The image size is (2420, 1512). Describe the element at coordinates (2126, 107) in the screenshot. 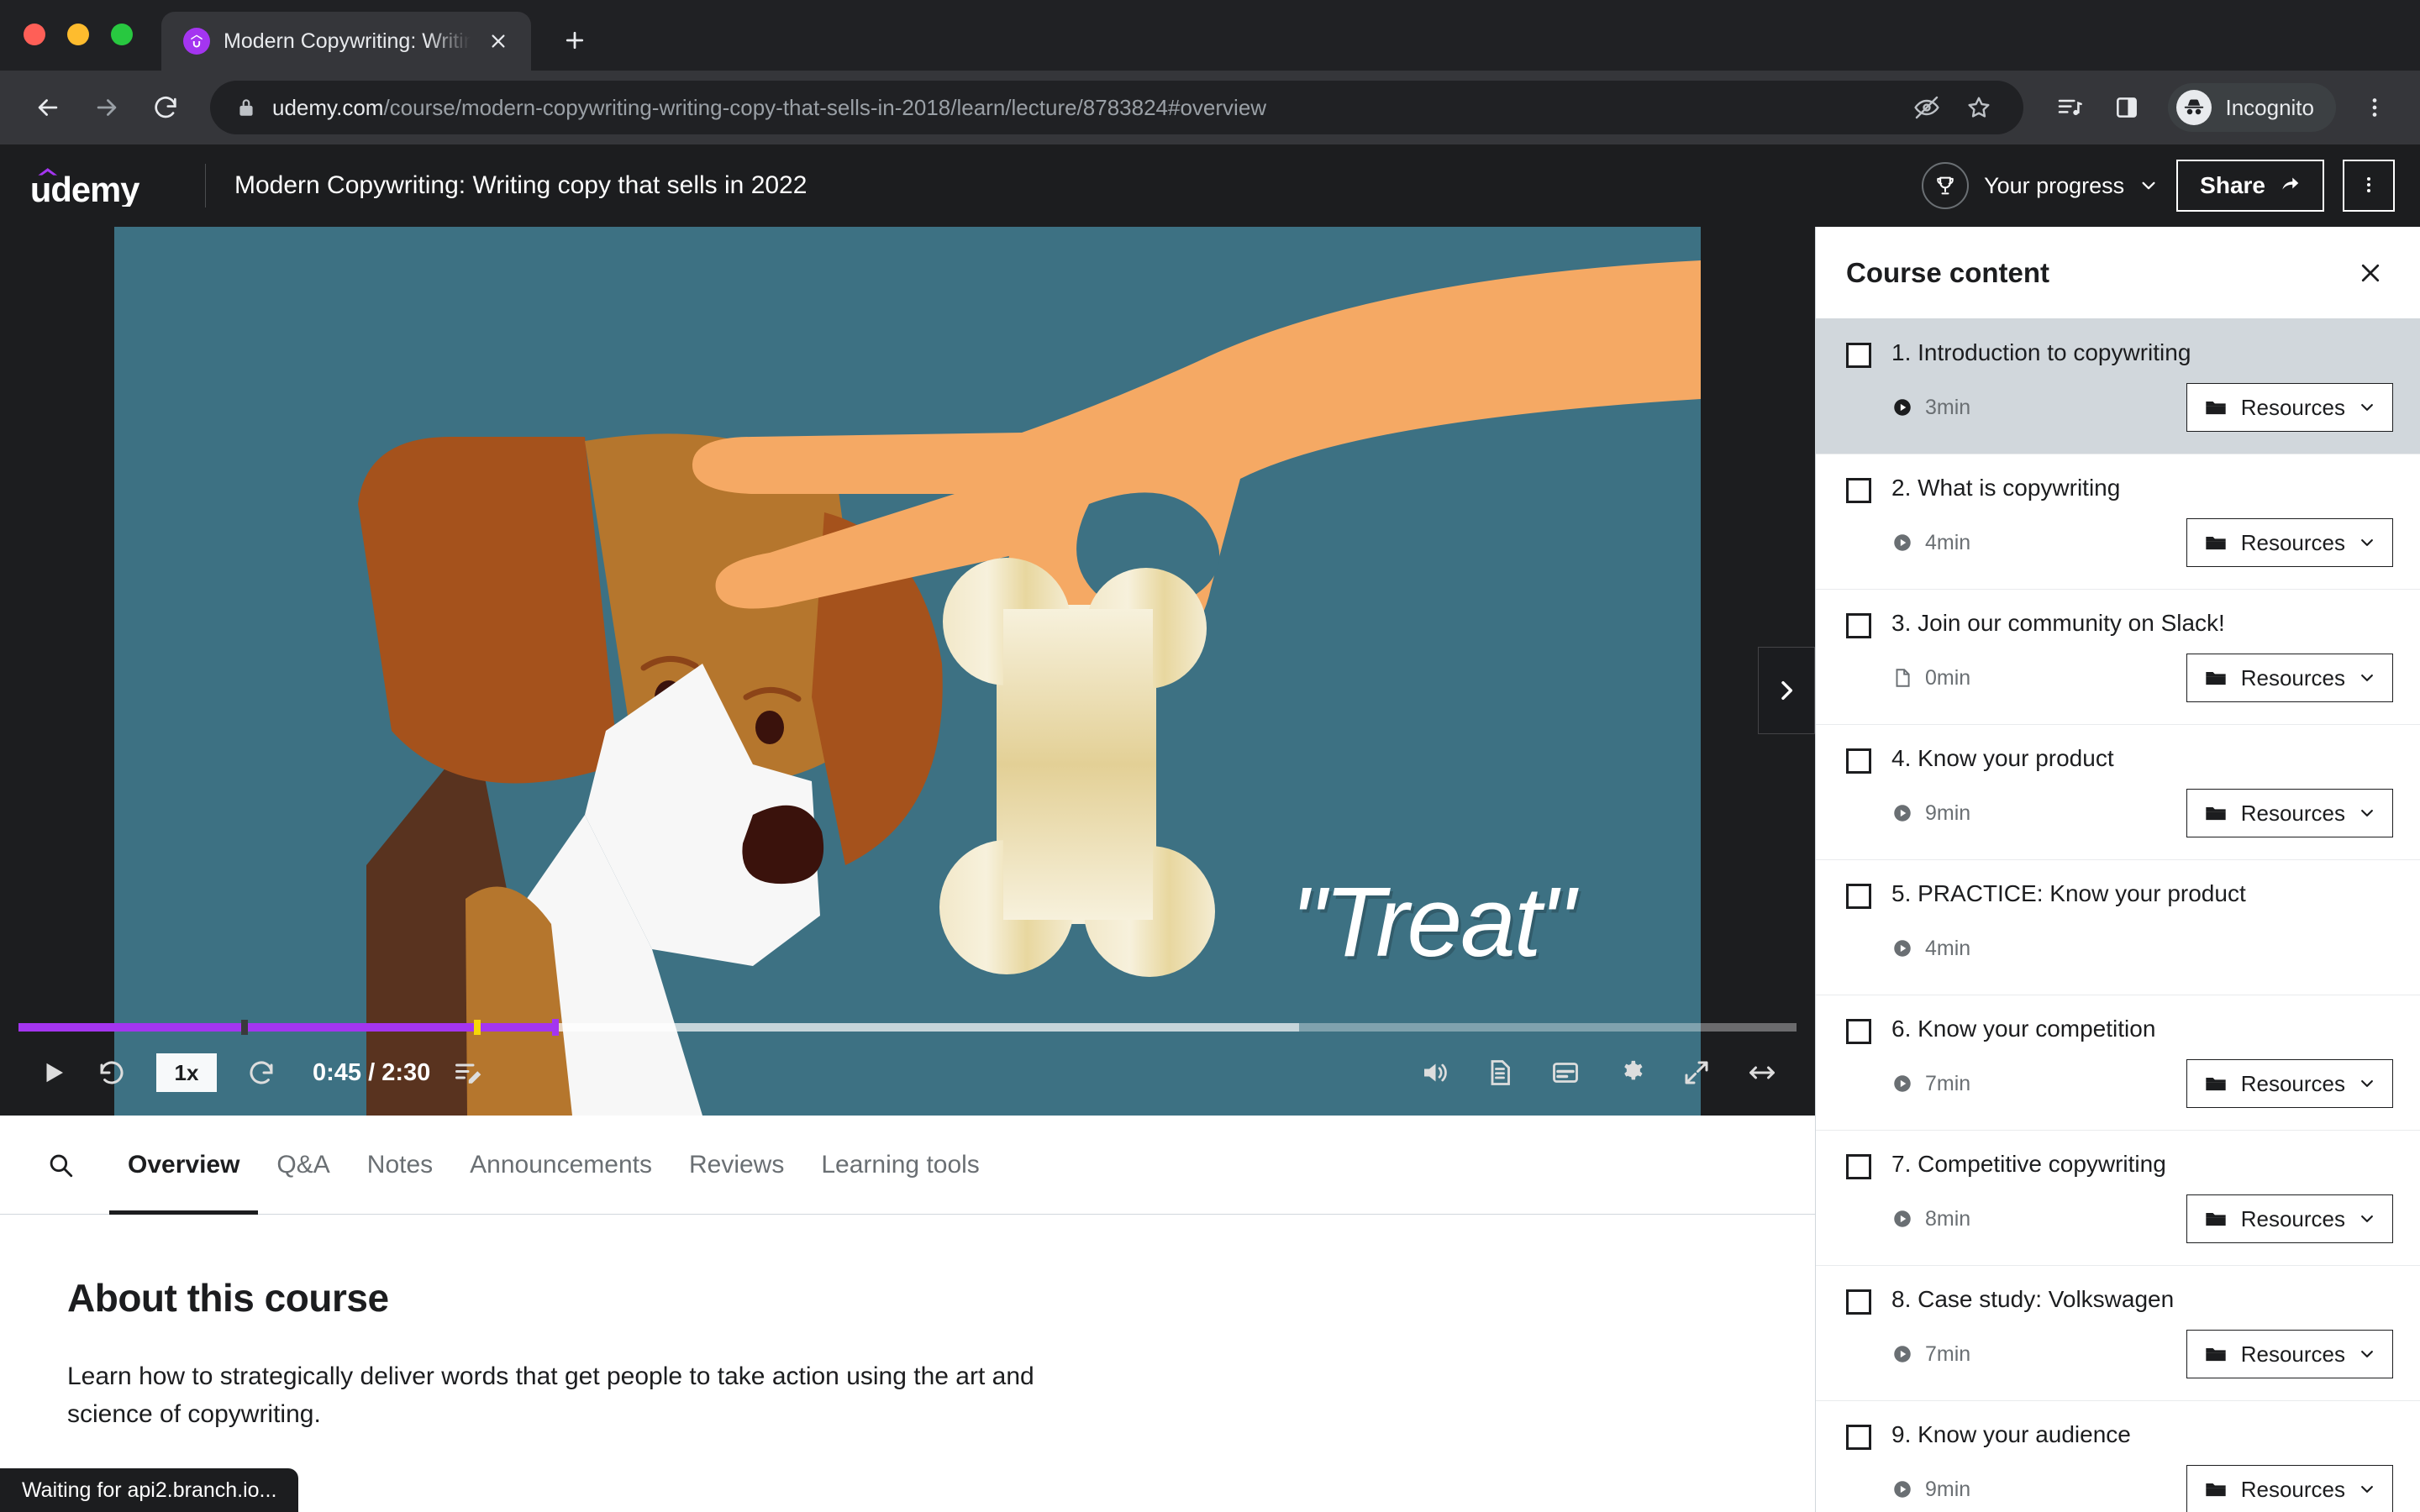

I see `side-panel-icon` at that location.